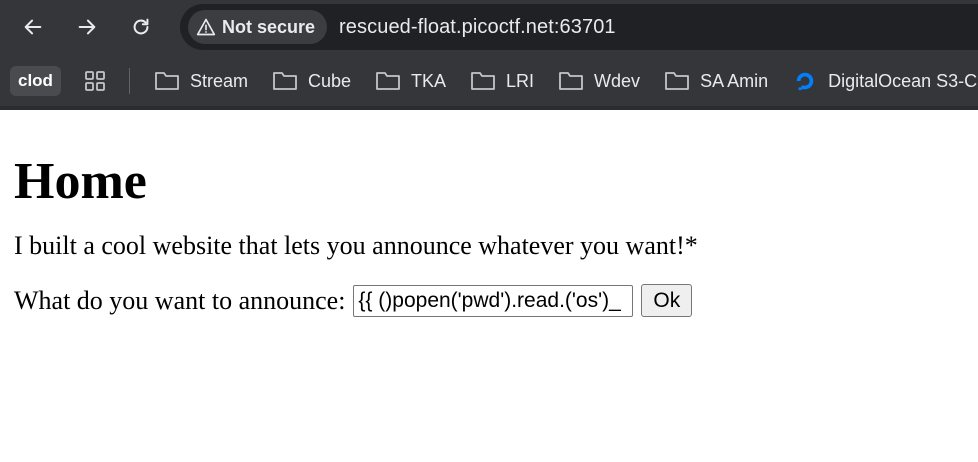  I want to click on bookmark-label: SA Amin, so click(734, 80).